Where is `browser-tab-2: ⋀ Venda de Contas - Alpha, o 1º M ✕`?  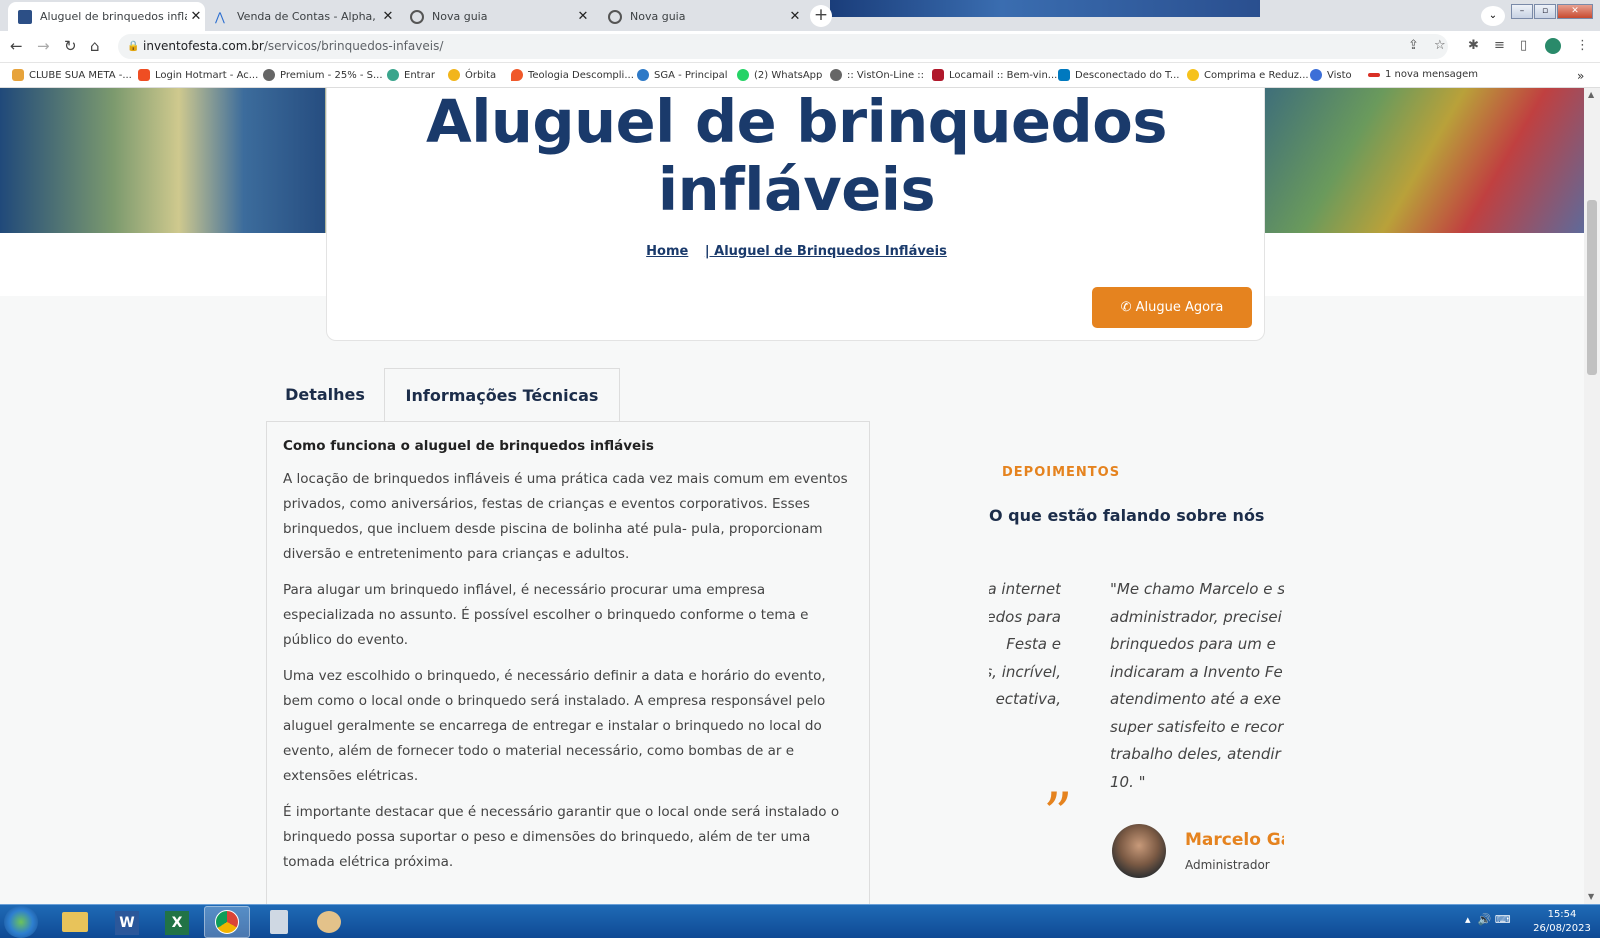
browser-tab-2: ⋀ Venda de Contas - Alpha, o 1º M ✕ is located at coordinates (301, 16).